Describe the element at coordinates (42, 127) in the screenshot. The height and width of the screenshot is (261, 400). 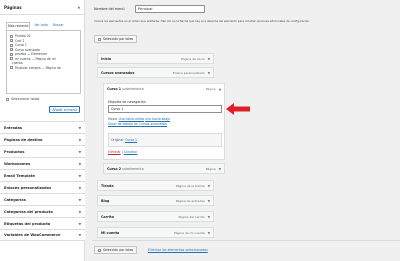
I see `accordion-entradas: Entradas ▼` at that location.